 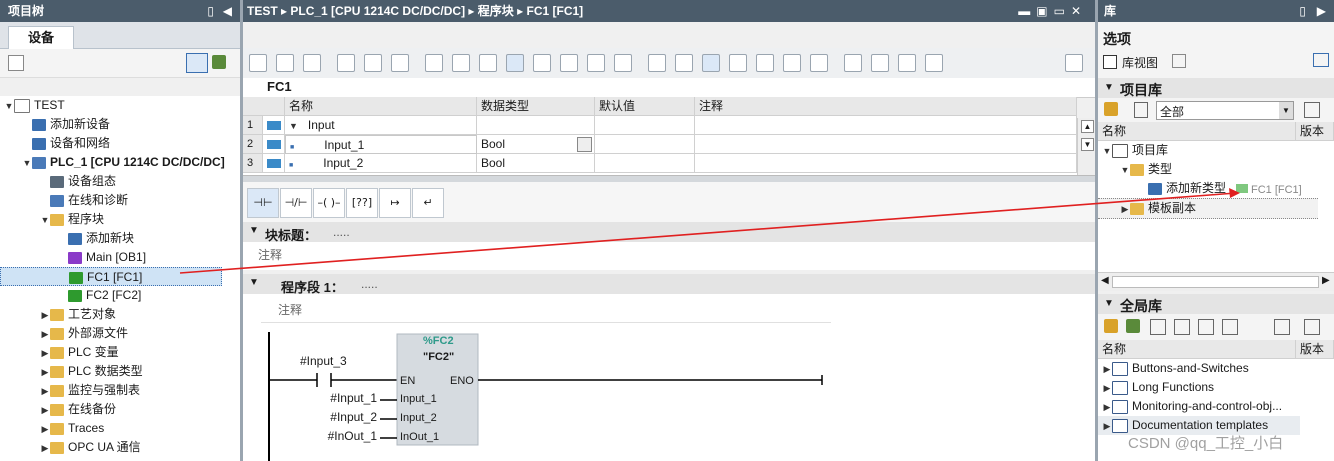 I want to click on library-col-version: 版本, so click(x=1315, y=131).